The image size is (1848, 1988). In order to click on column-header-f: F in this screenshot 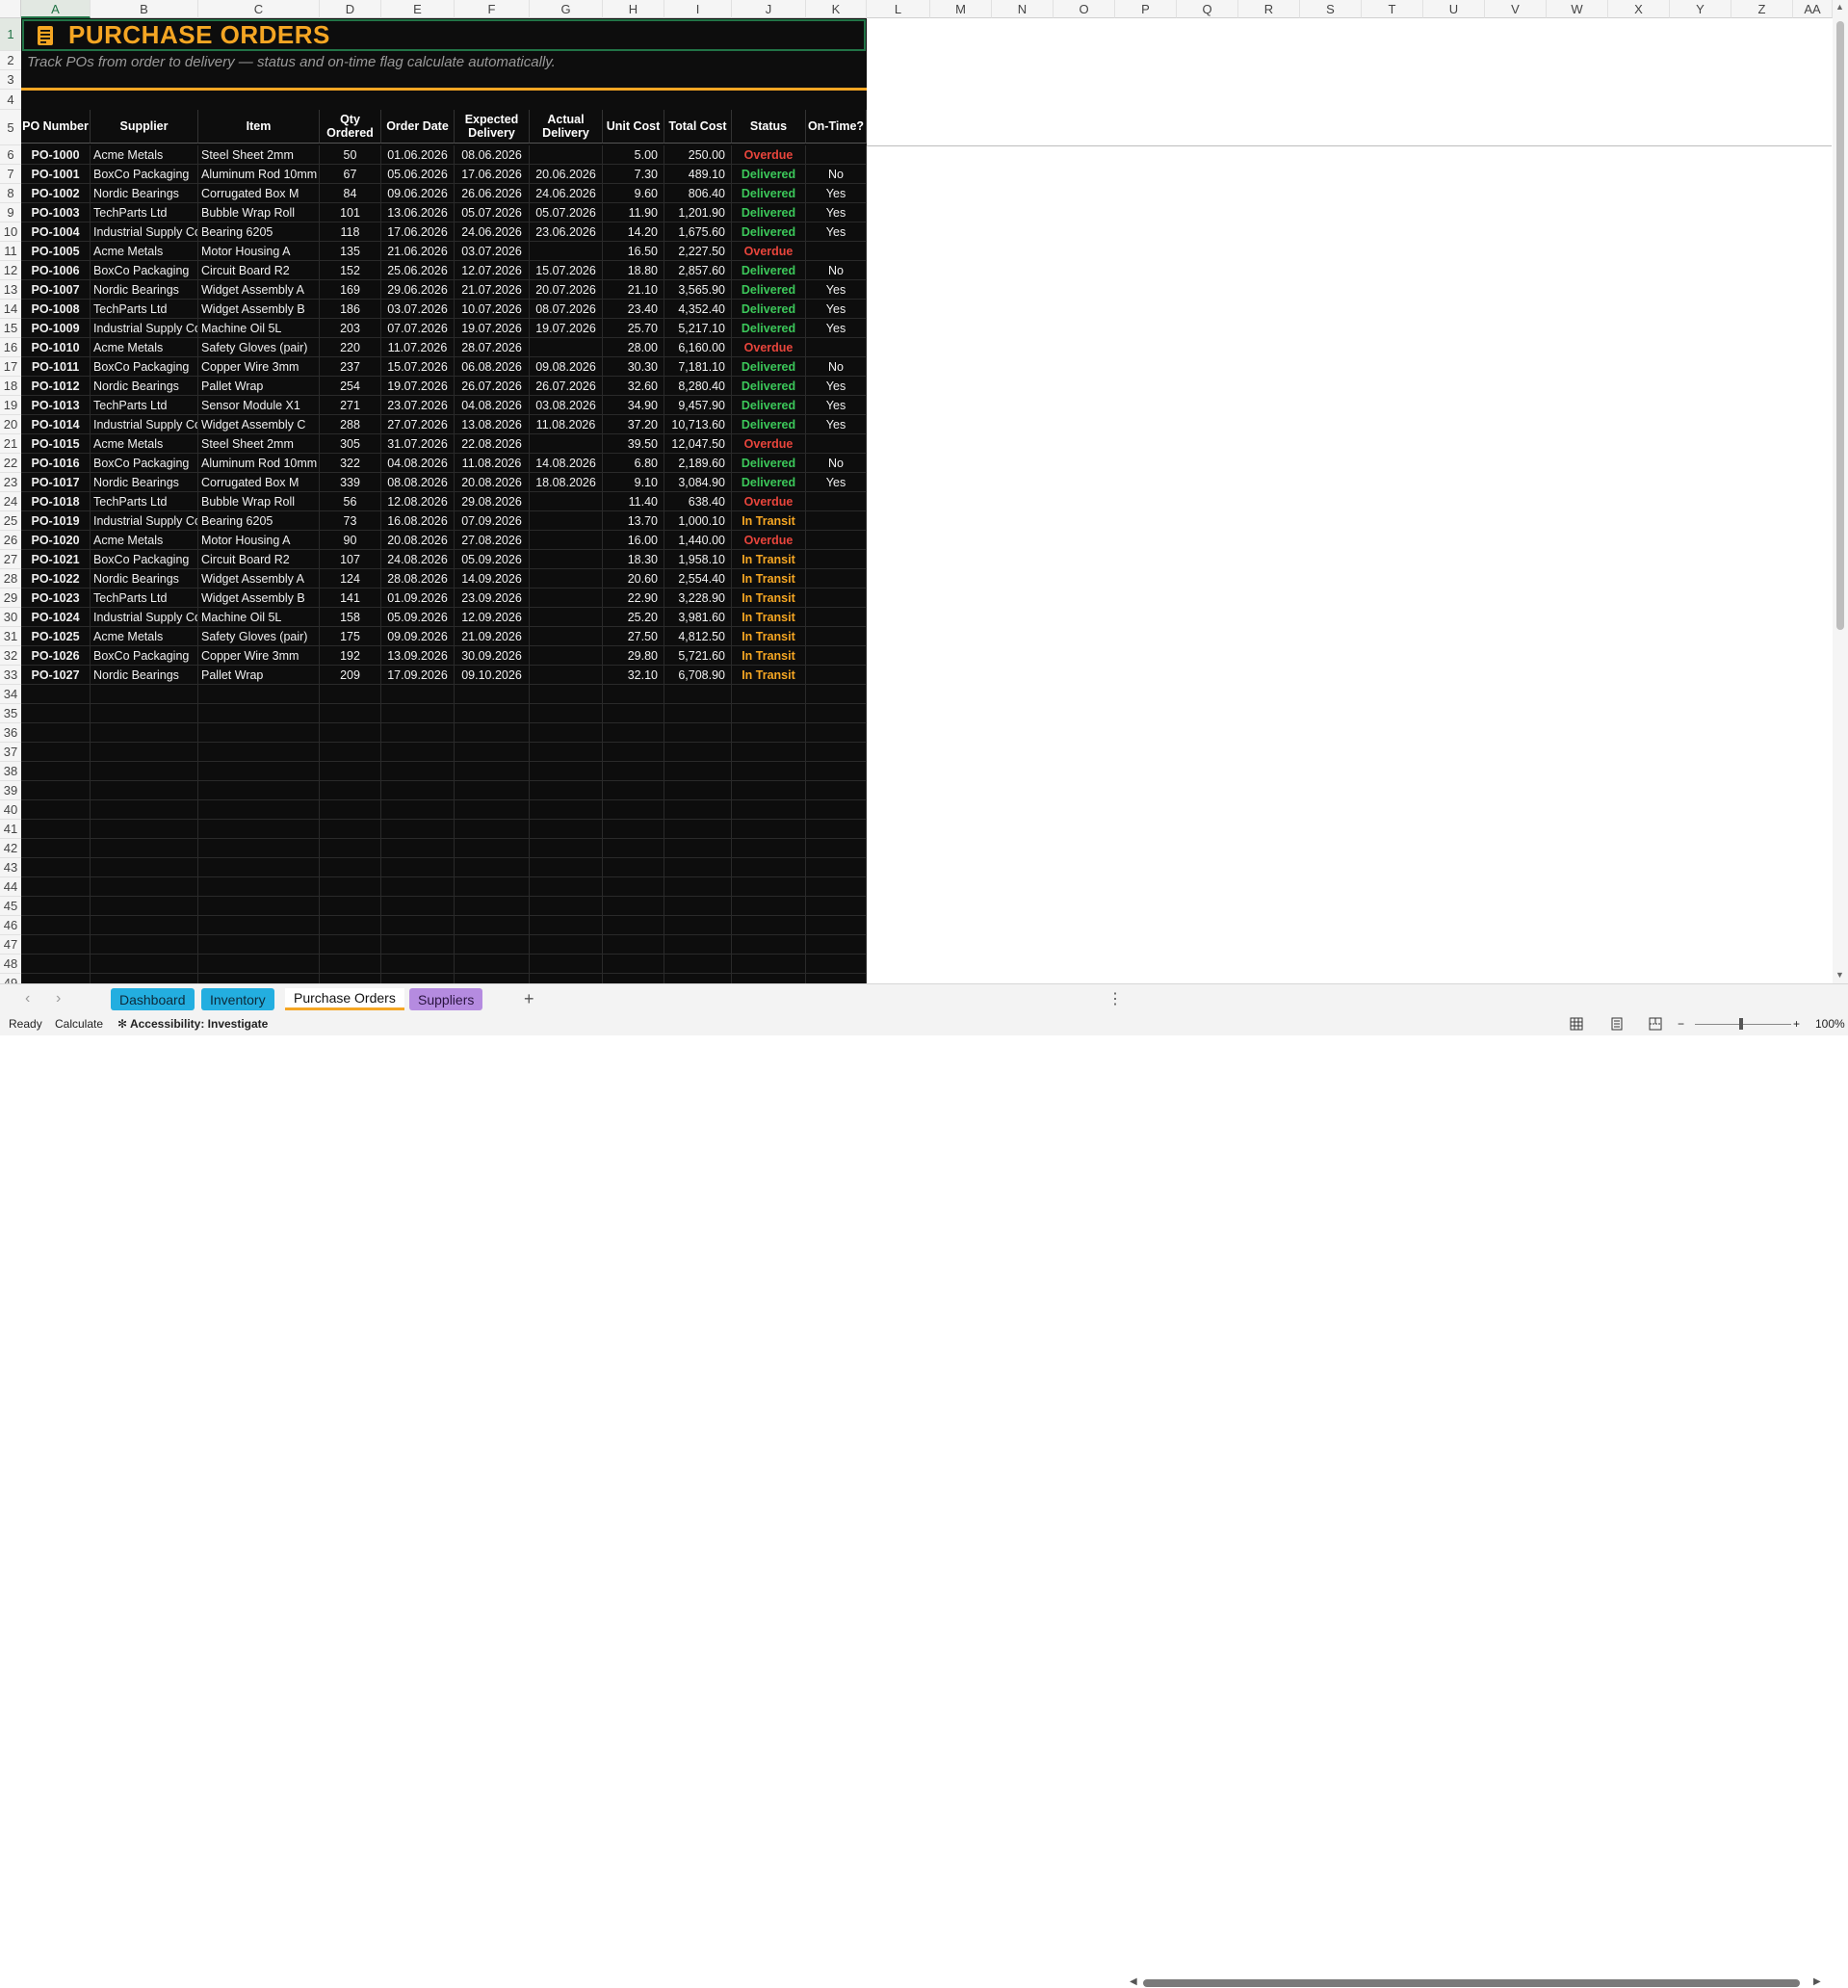, I will do `click(492, 9)`.